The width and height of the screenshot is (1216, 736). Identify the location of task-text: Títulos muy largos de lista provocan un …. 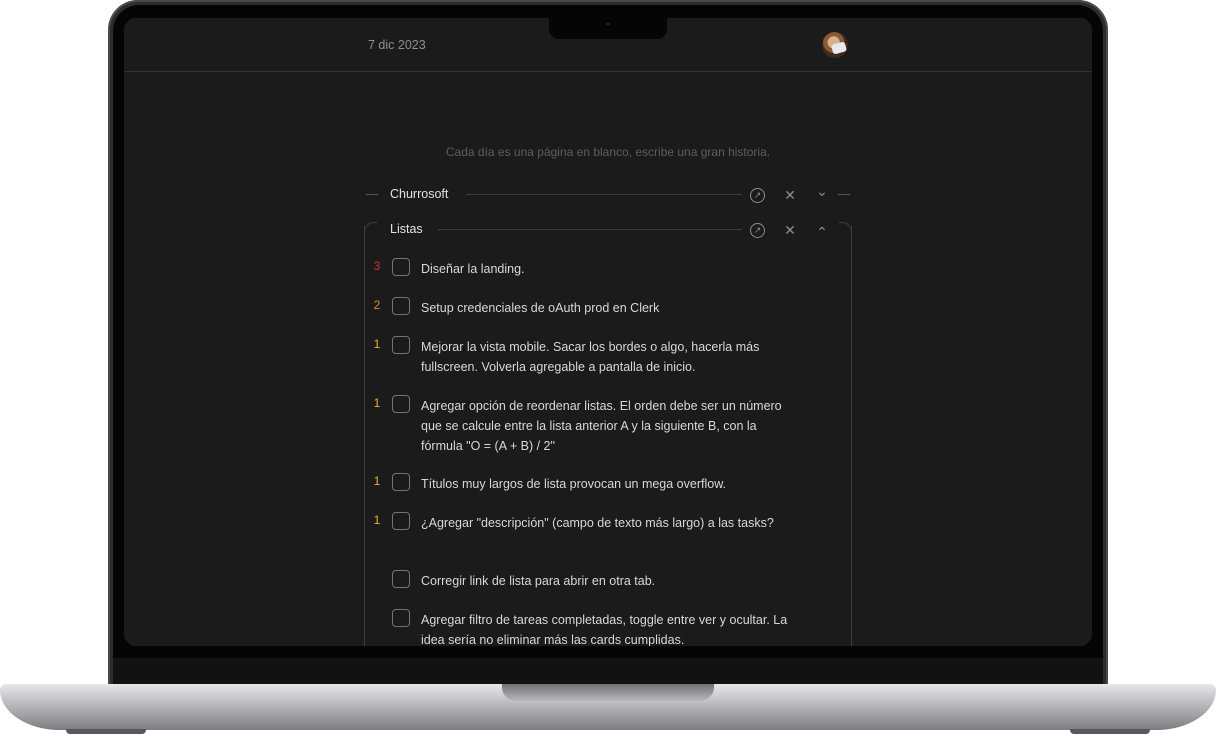
(611, 484).